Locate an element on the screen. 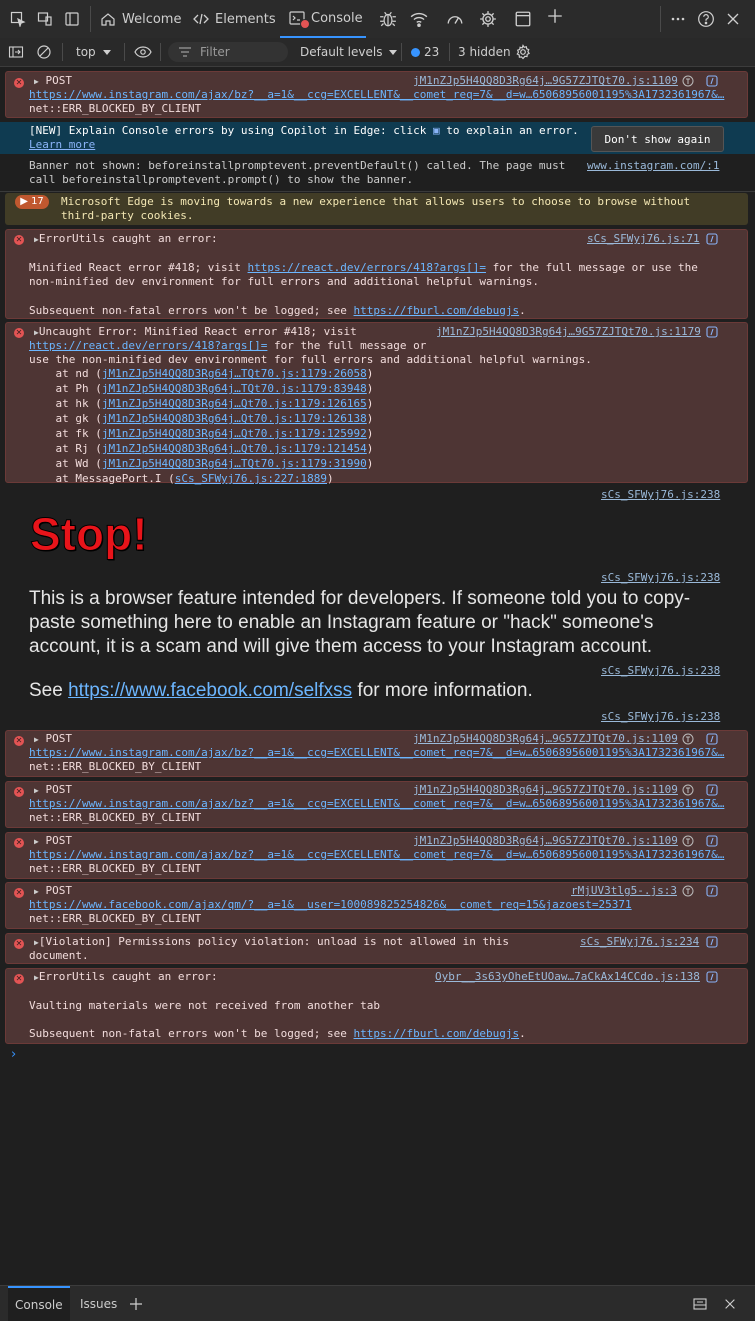  inspect-element-icon is located at coordinates (18, 19).